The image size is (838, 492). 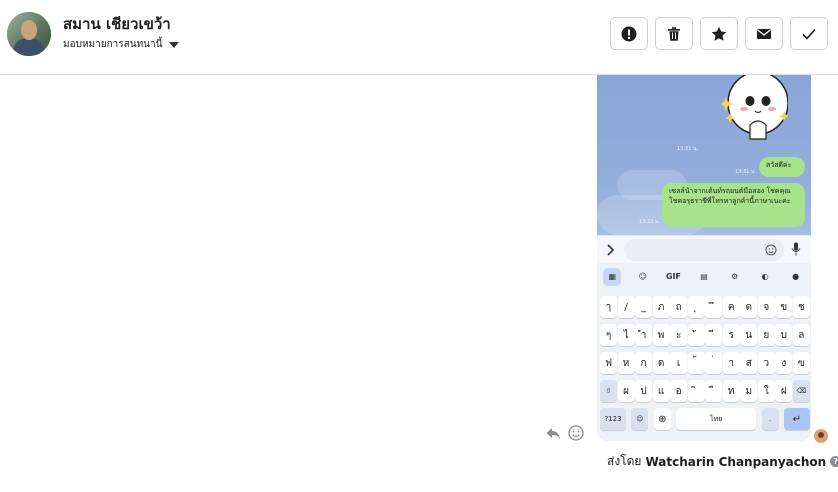 I want to click on key: น, so click(x=749, y=335).